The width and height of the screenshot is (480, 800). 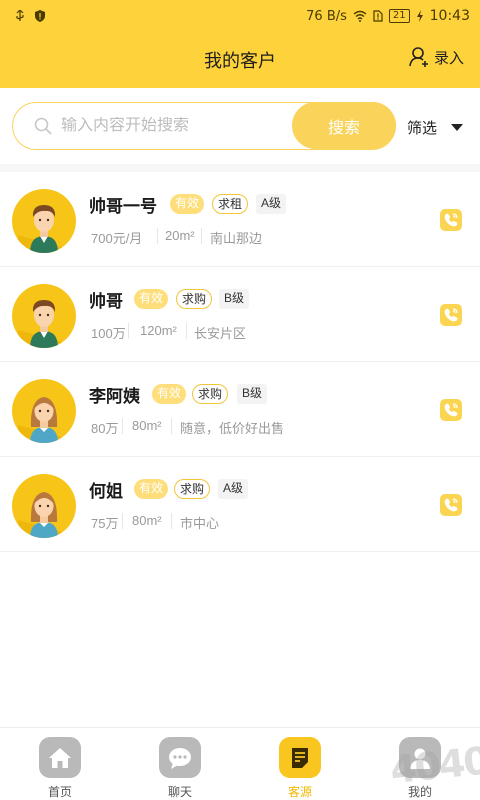 What do you see at coordinates (299, 792) in the screenshot?
I see `nav-clients-label: 客源` at bounding box center [299, 792].